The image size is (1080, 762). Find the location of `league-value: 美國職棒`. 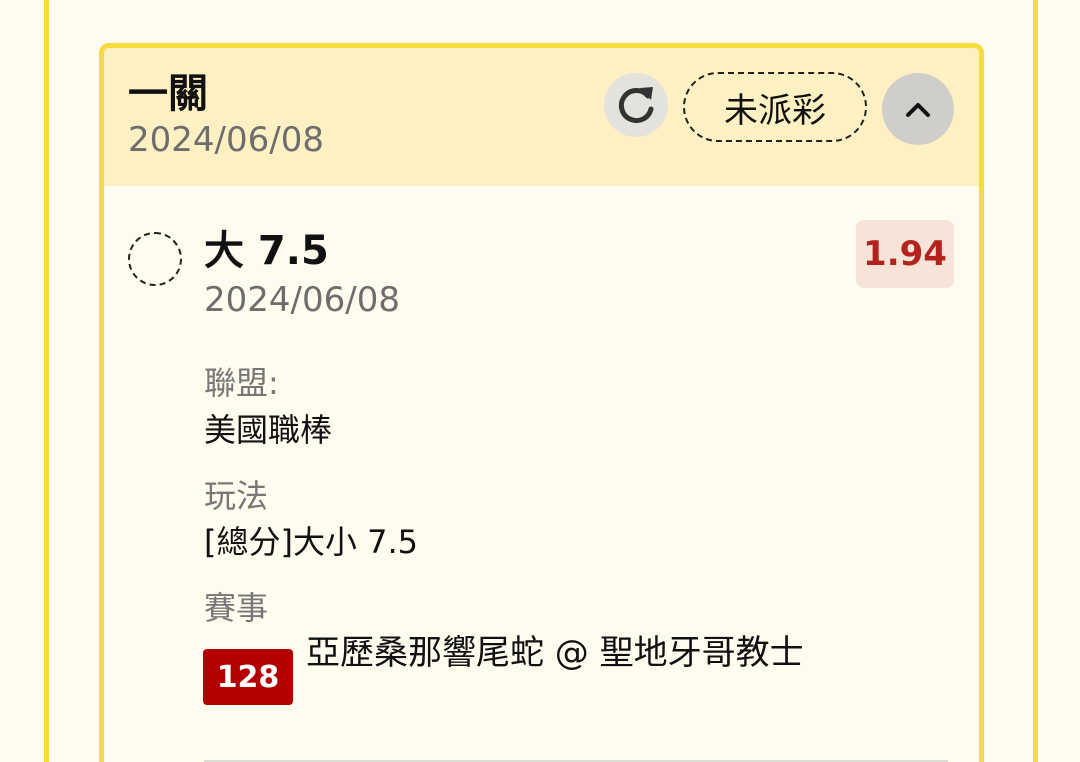

league-value: 美國職棒 is located at coordinates (268, 430).